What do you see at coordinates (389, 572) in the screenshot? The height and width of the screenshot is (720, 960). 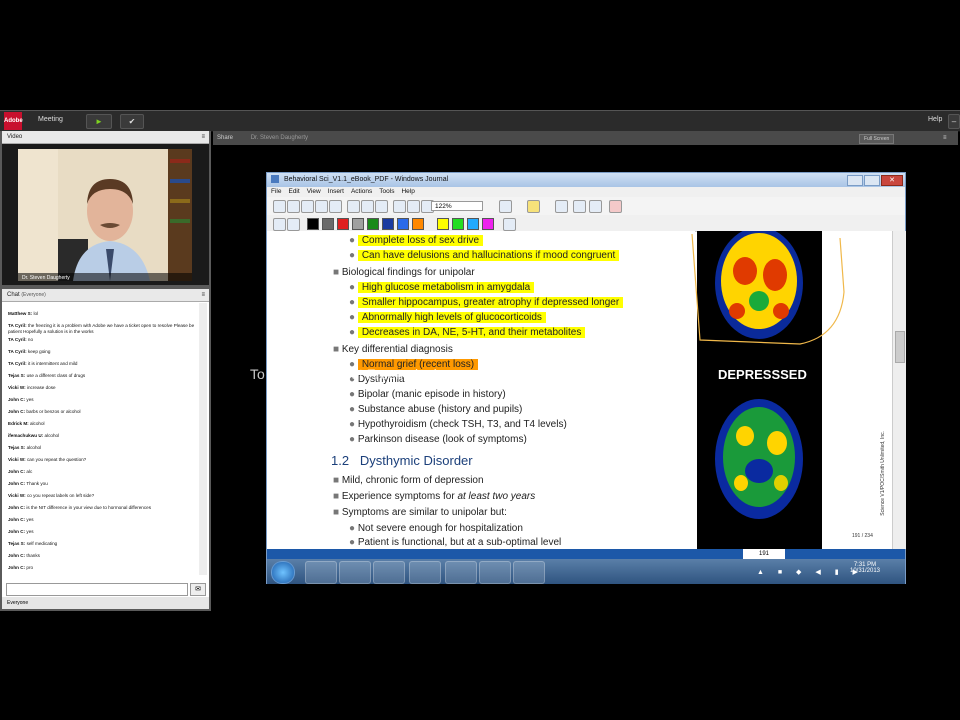 I see `media-player-icon` at bounding box center [389, 572].